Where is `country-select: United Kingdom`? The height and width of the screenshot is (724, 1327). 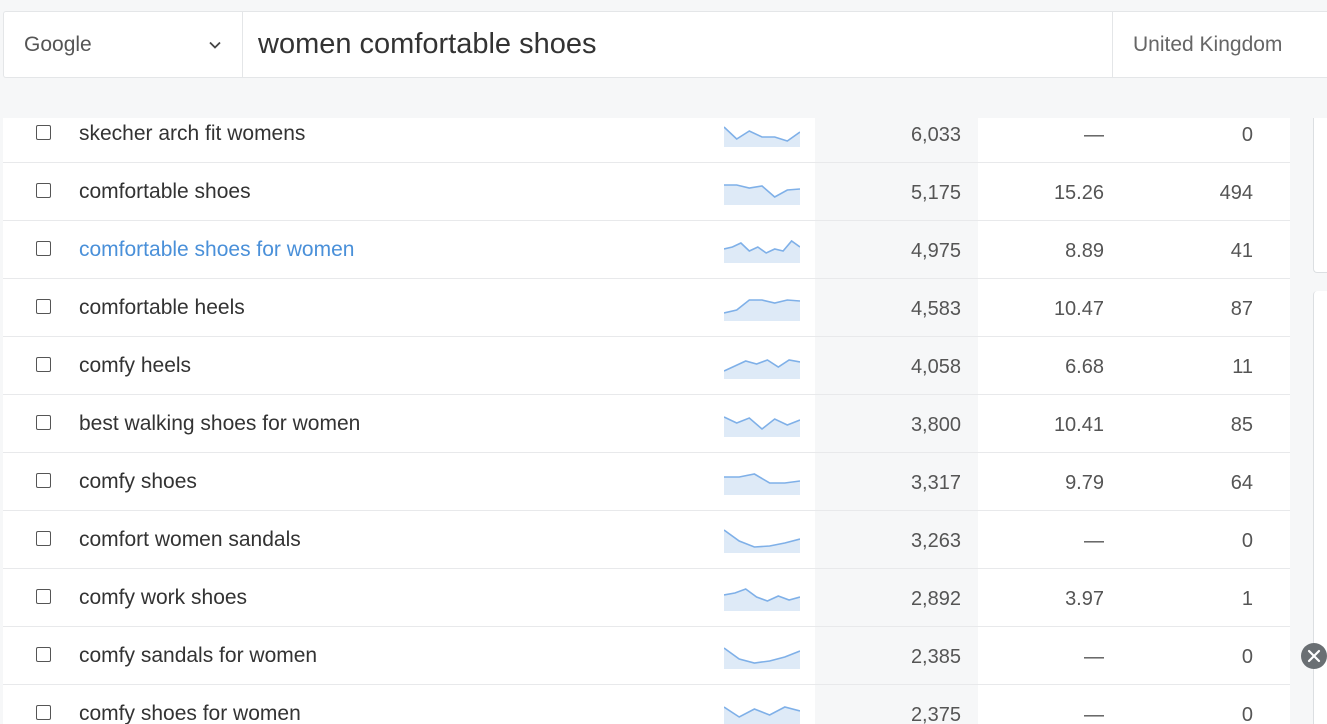
country-select: United Kingdom is located at coordinates (1220, 44).